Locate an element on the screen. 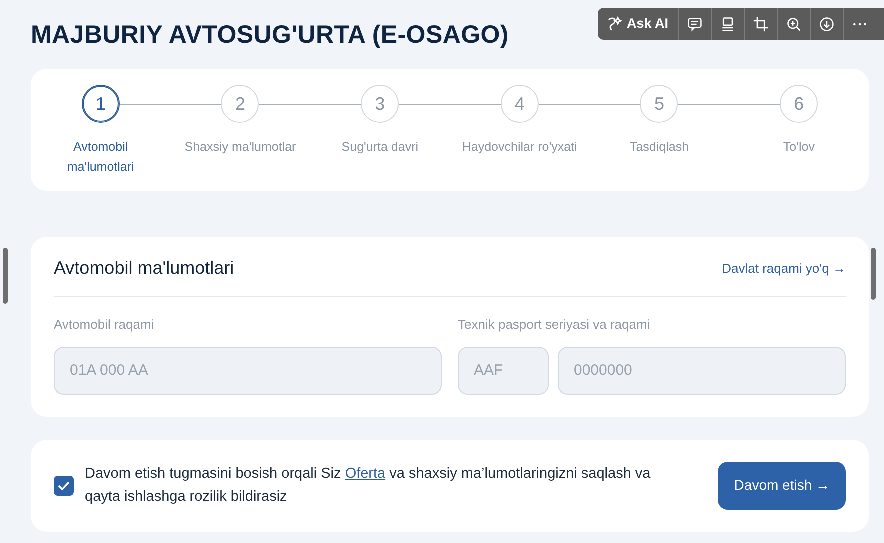 Image resolution: width=884 pixels, height=543 pixels. page-title: MAJBURIY AVTOSUG'URTA (E-OSAGO) is located at coordinates (270, 35).